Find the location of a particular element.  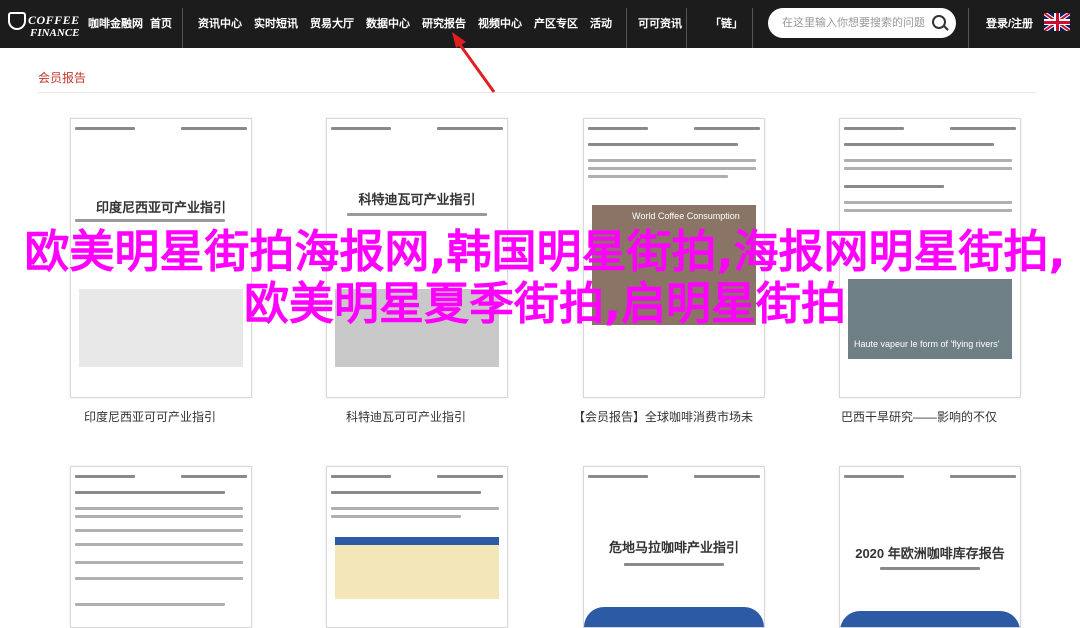

nav-item-video-center: 视频中心 is located at coordinates (500, 24).